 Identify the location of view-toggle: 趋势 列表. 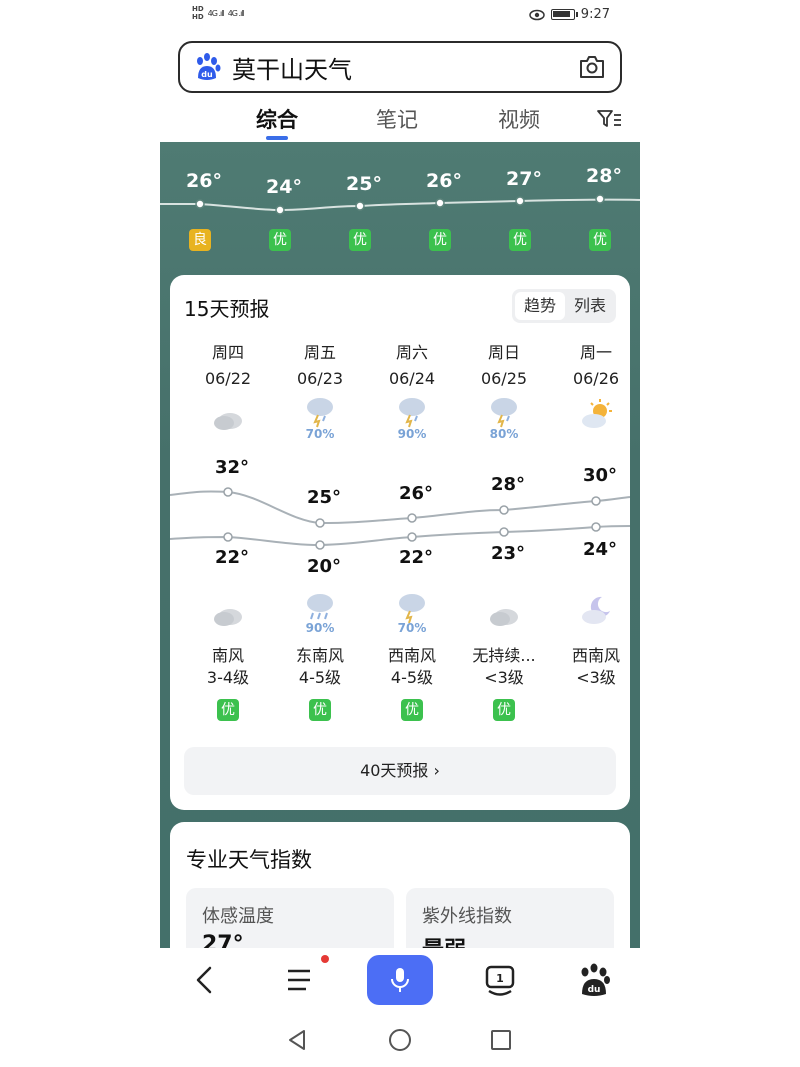
(564, 306).